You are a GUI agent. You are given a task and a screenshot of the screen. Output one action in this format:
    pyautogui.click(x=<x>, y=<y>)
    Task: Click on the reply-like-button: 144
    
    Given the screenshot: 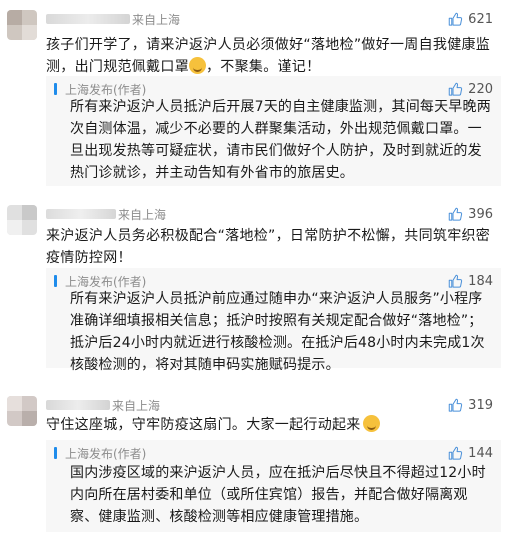 What is the action you would take?
    pyautogui.click(x=470, y=453)
    